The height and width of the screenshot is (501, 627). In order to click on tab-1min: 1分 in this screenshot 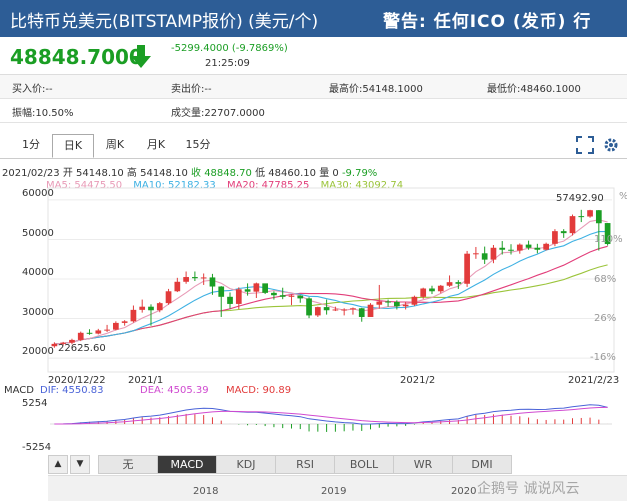, I will do `click(31, 145)`.